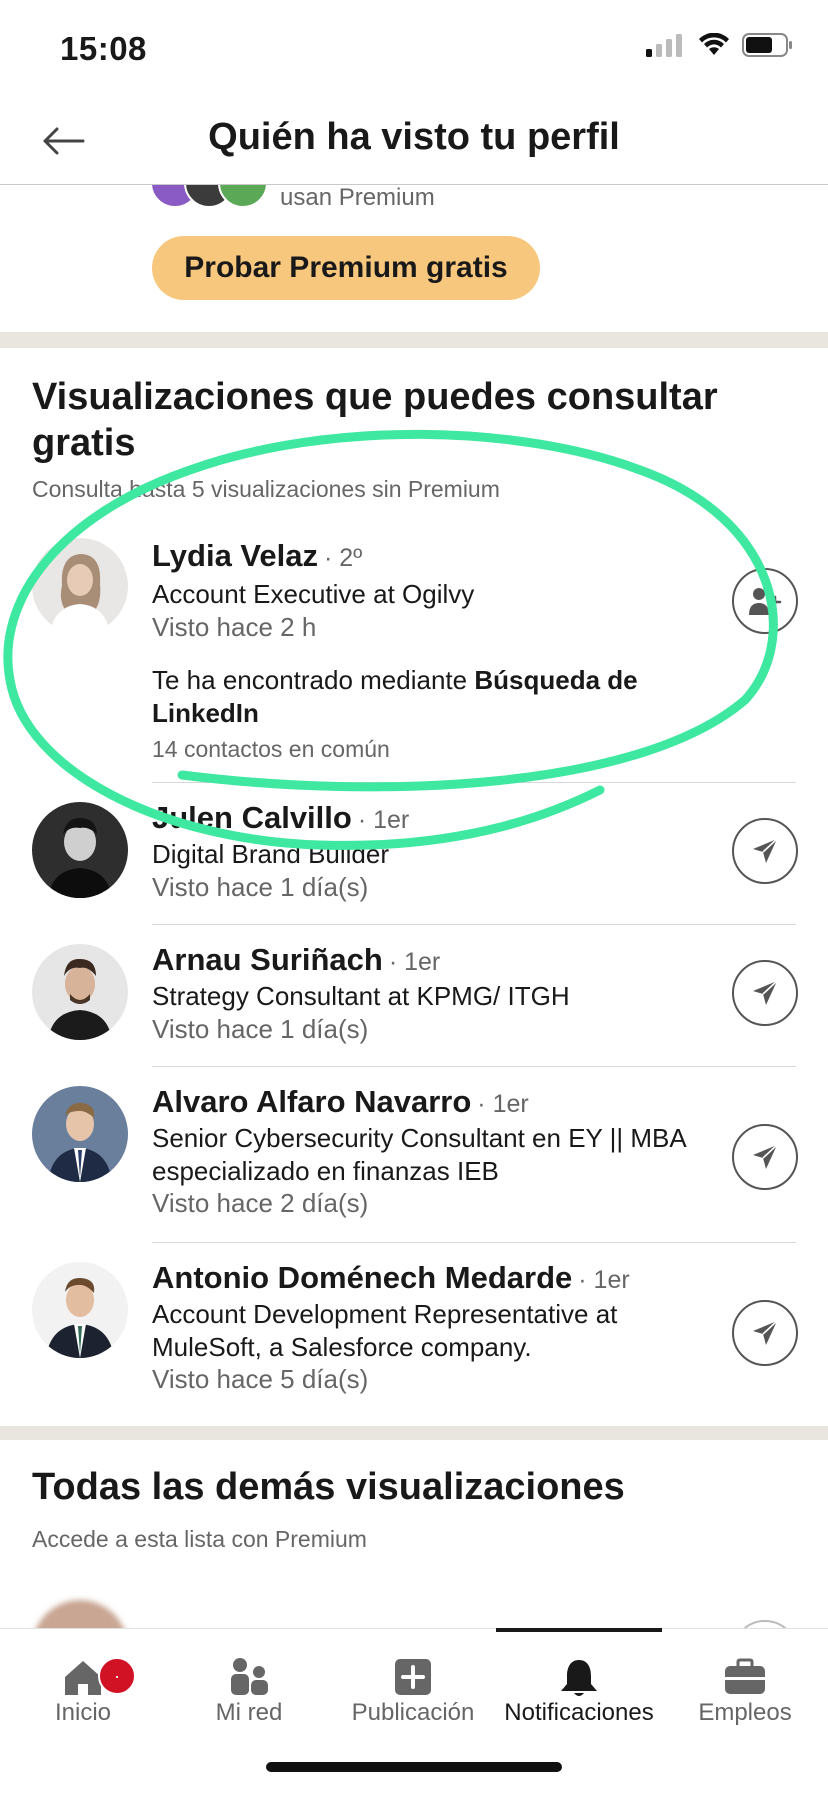  I want to click on viewer-name: Lydia Velaz · 2º, so click(257, 556).